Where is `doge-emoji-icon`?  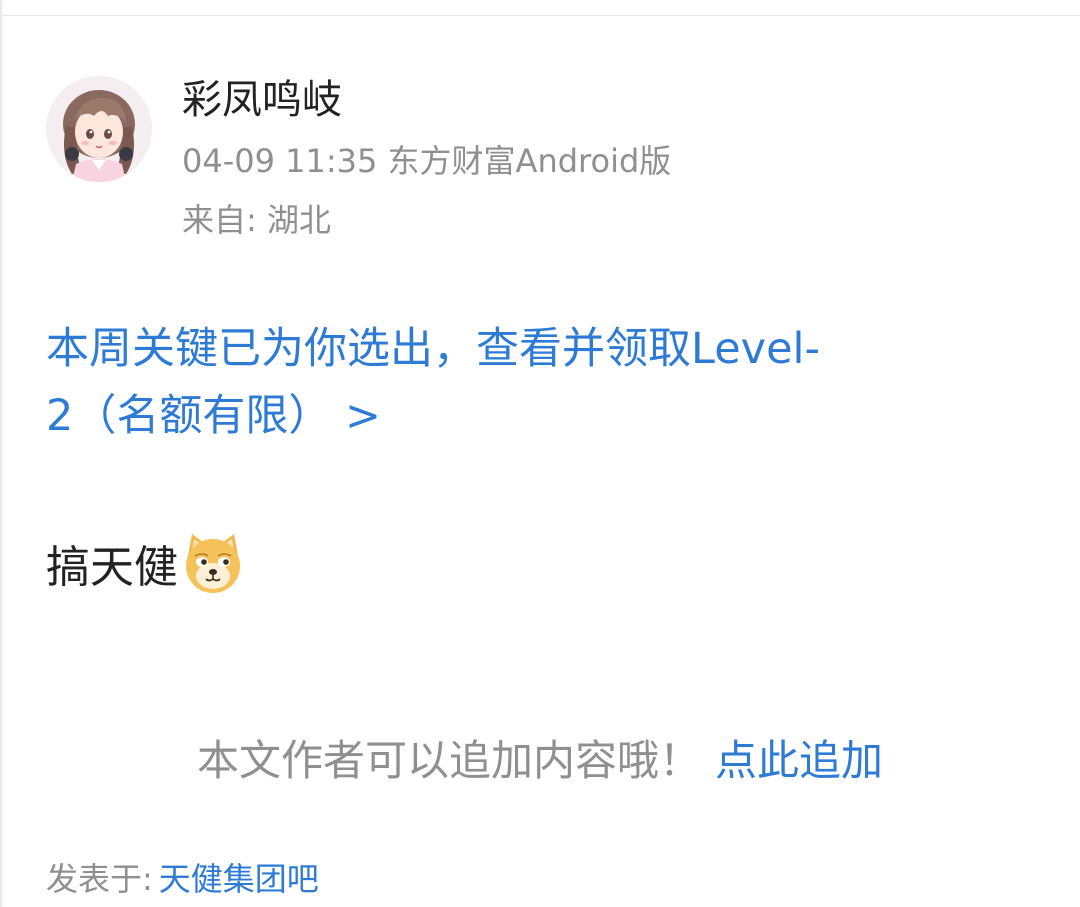 doge-emoji-icon is located at coordinates (213, 563).